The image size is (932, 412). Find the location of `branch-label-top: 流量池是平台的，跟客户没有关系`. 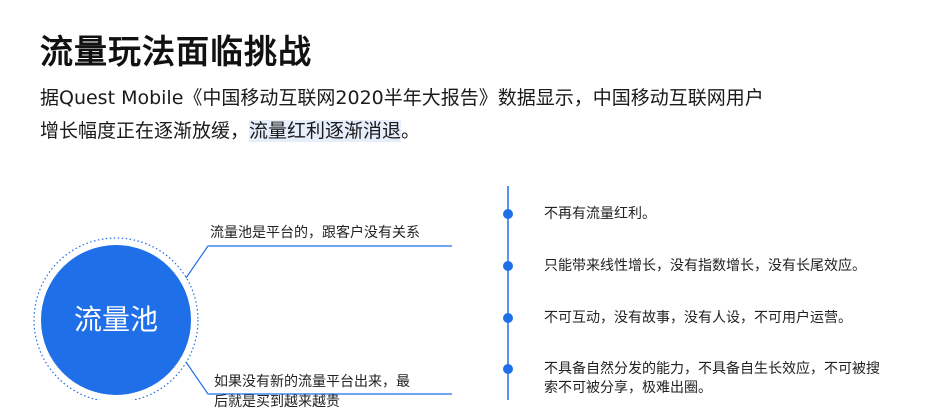

branch-label-top: 流量池是平台的，跟客户没有关系 is located at coordinates (315, 233).